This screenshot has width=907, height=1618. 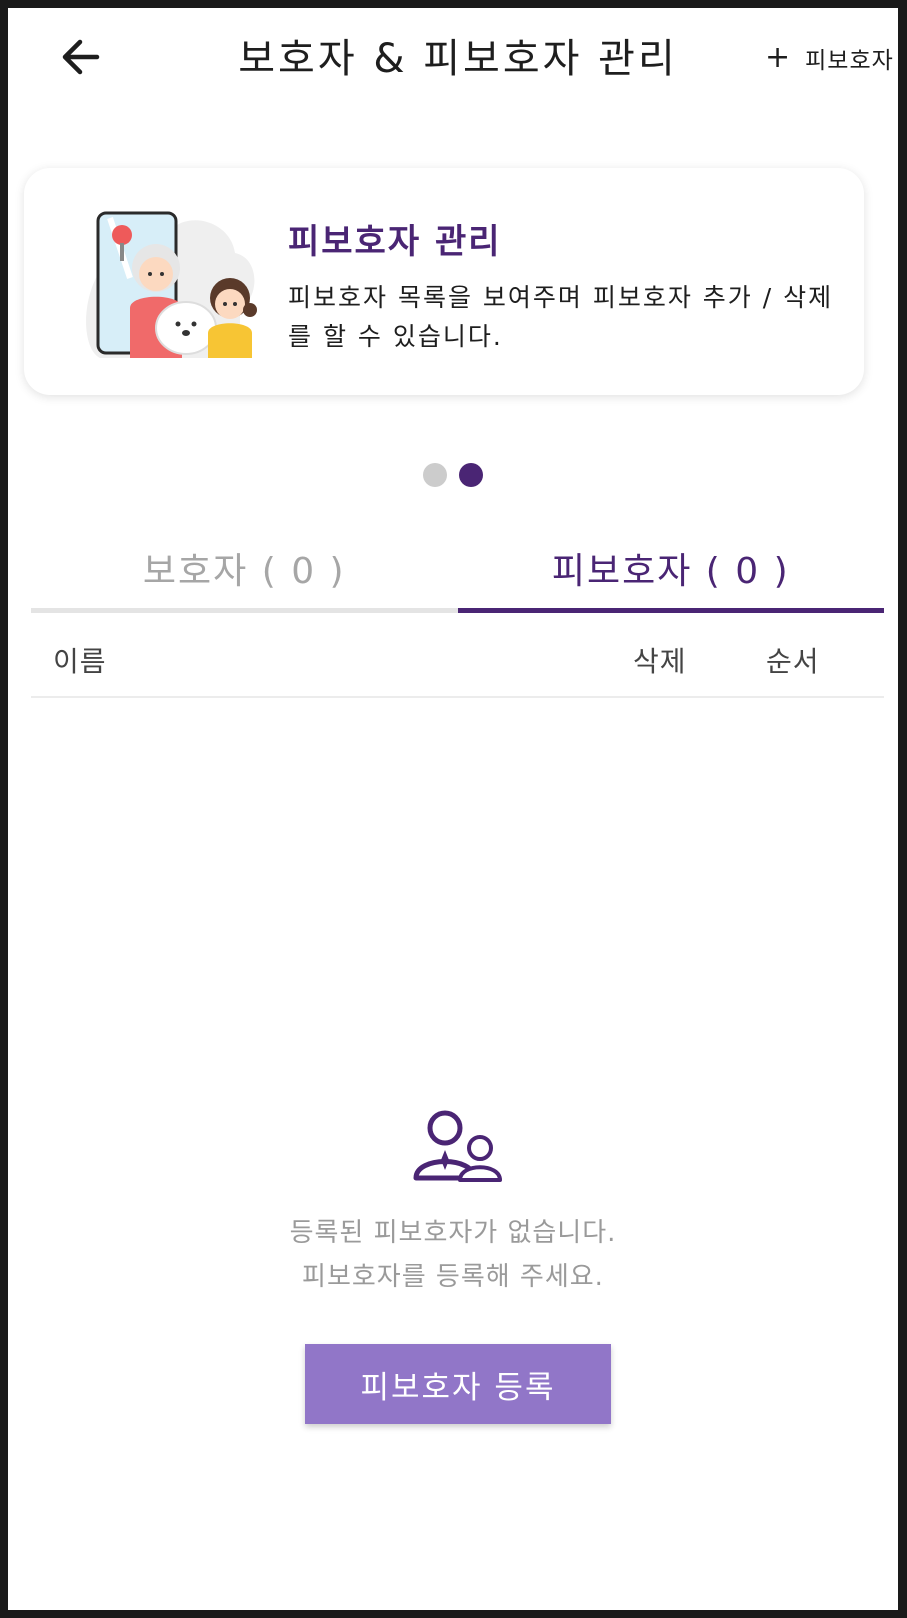 What do you see at coordinates (660, 661) in the screenshot?
I see `column-header-delete: 삭제` at bounding box center [660, 661].